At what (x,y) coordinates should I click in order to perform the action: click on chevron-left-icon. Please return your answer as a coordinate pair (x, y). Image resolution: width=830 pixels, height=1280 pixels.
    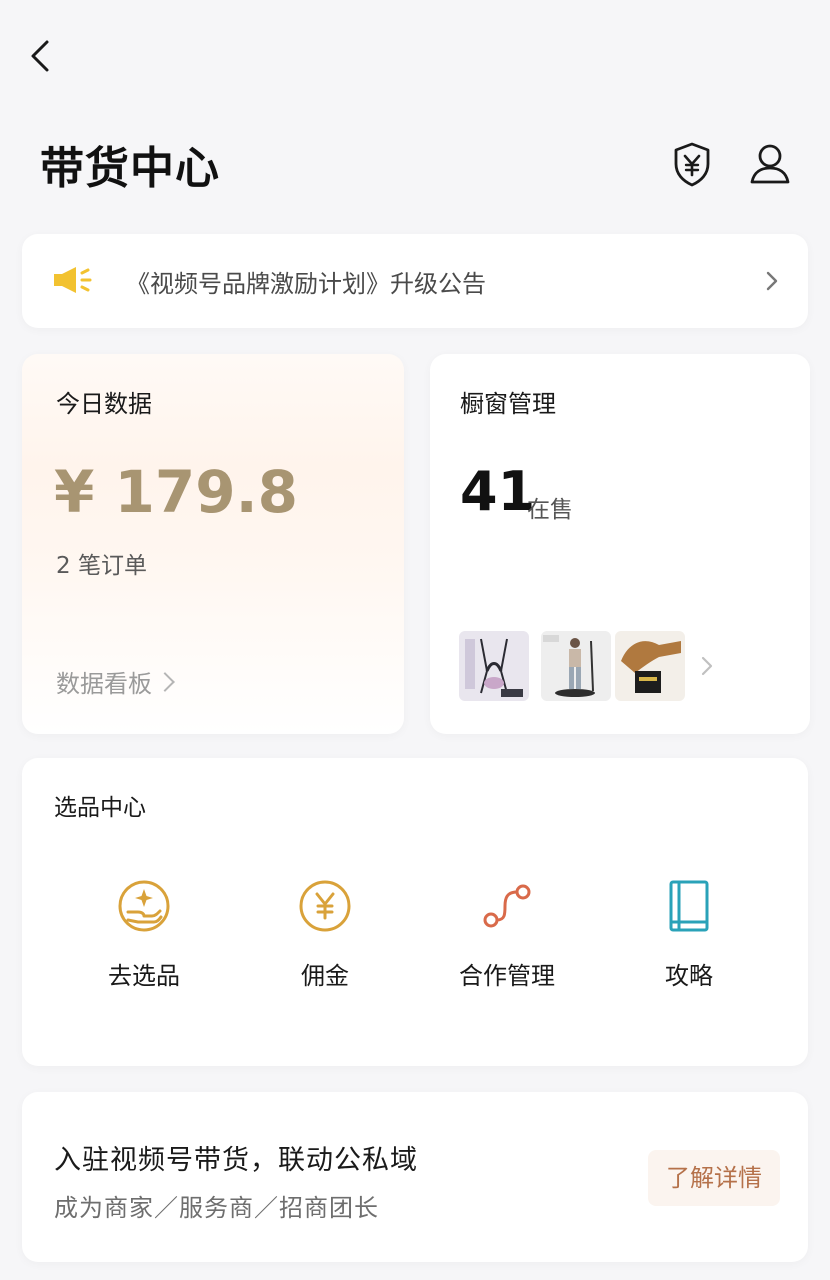
    Looking at the image, I should click on (40, 56).